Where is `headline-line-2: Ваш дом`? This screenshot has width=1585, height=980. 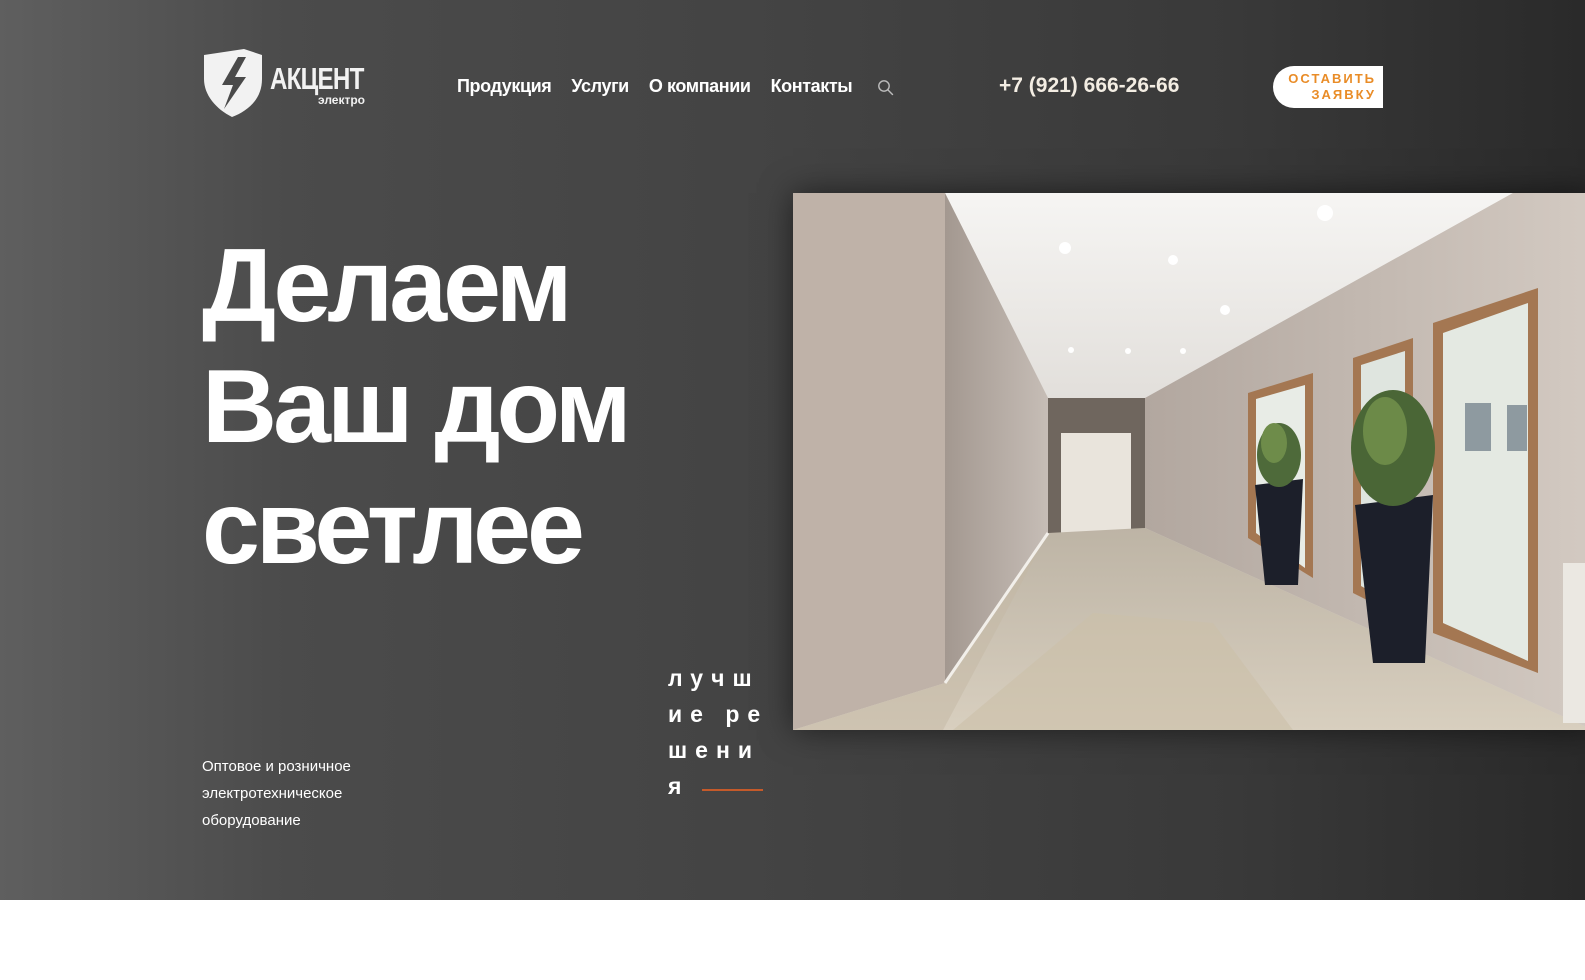
headline-line-2: Ваш дом is located at coordinates (417, 407).